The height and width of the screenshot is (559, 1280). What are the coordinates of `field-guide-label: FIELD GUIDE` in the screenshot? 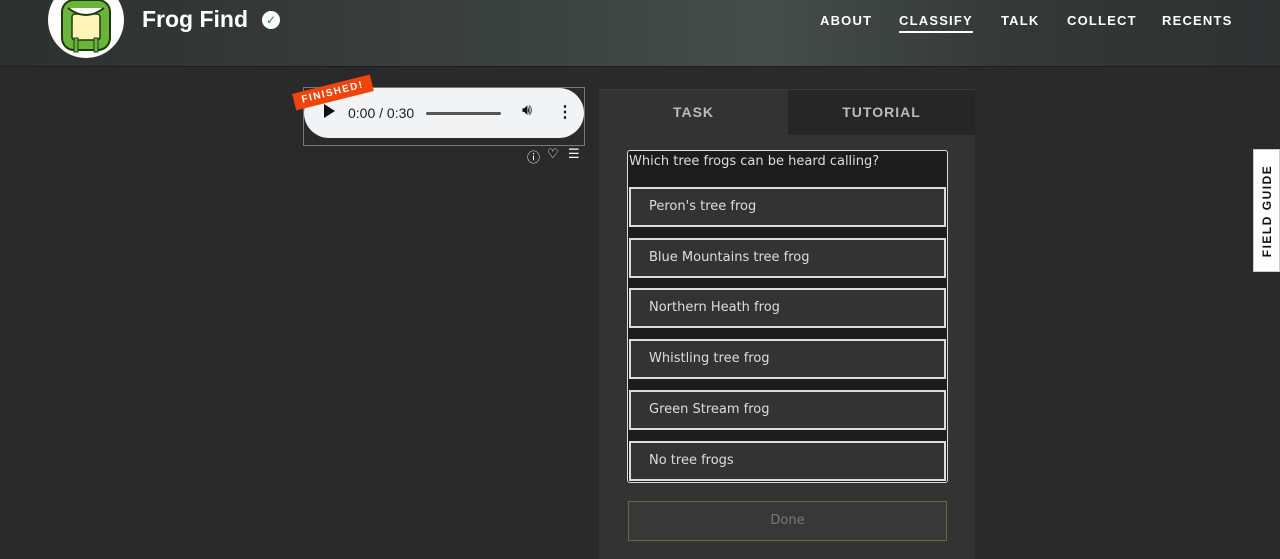 It's located at (1266, 210).